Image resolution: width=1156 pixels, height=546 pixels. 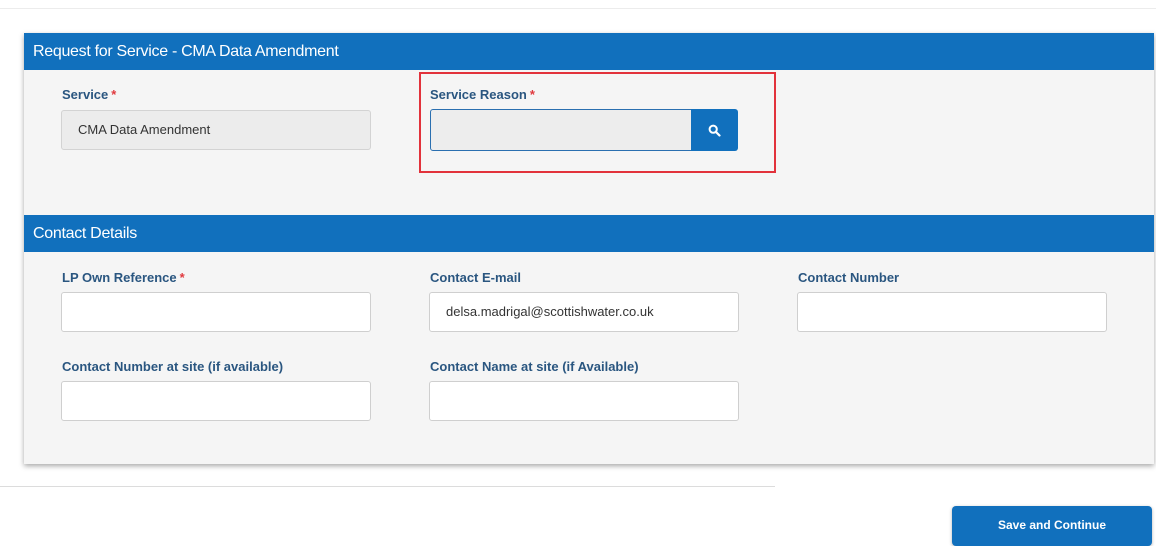 I want to click on lp-own-reference-label: LP Own Reference *, so click(x=123, y=277).